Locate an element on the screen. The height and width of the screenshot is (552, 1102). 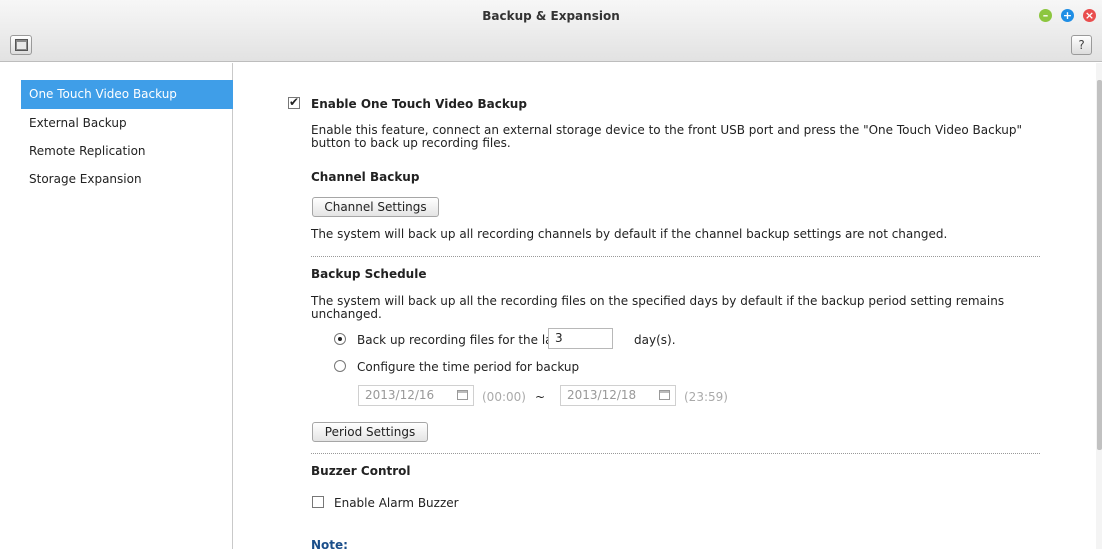
period-settings-button: Period Settings is located at coordinates (370, 432).